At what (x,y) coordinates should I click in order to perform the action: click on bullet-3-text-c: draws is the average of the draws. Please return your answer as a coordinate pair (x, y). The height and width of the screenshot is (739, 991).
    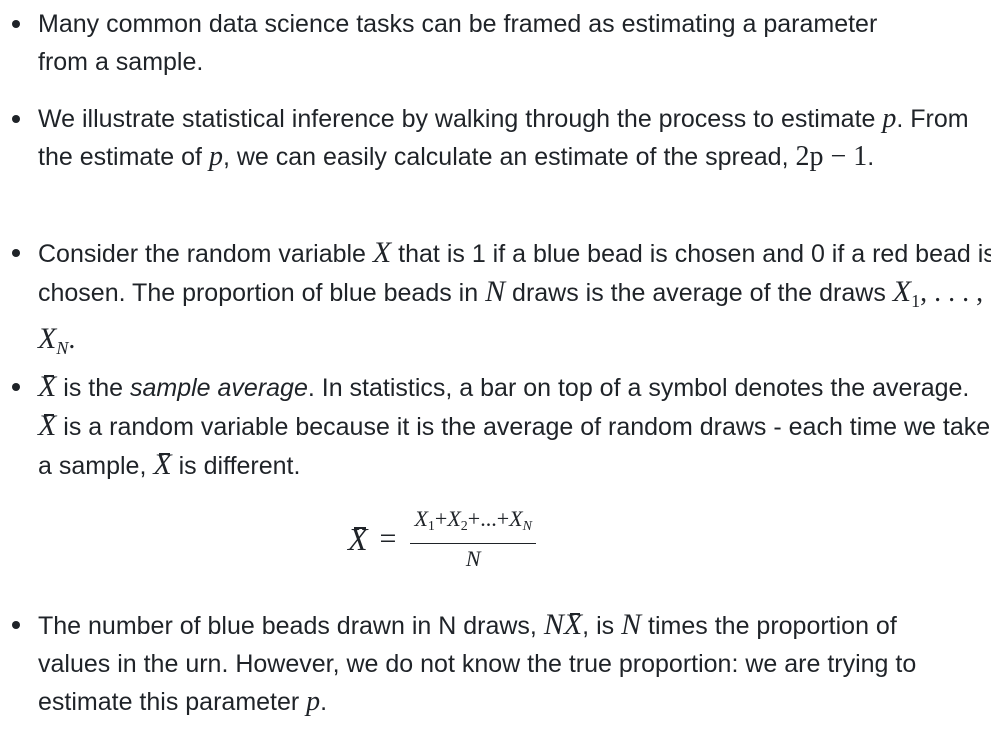
    Looking at the image, I should click on (699, 293).